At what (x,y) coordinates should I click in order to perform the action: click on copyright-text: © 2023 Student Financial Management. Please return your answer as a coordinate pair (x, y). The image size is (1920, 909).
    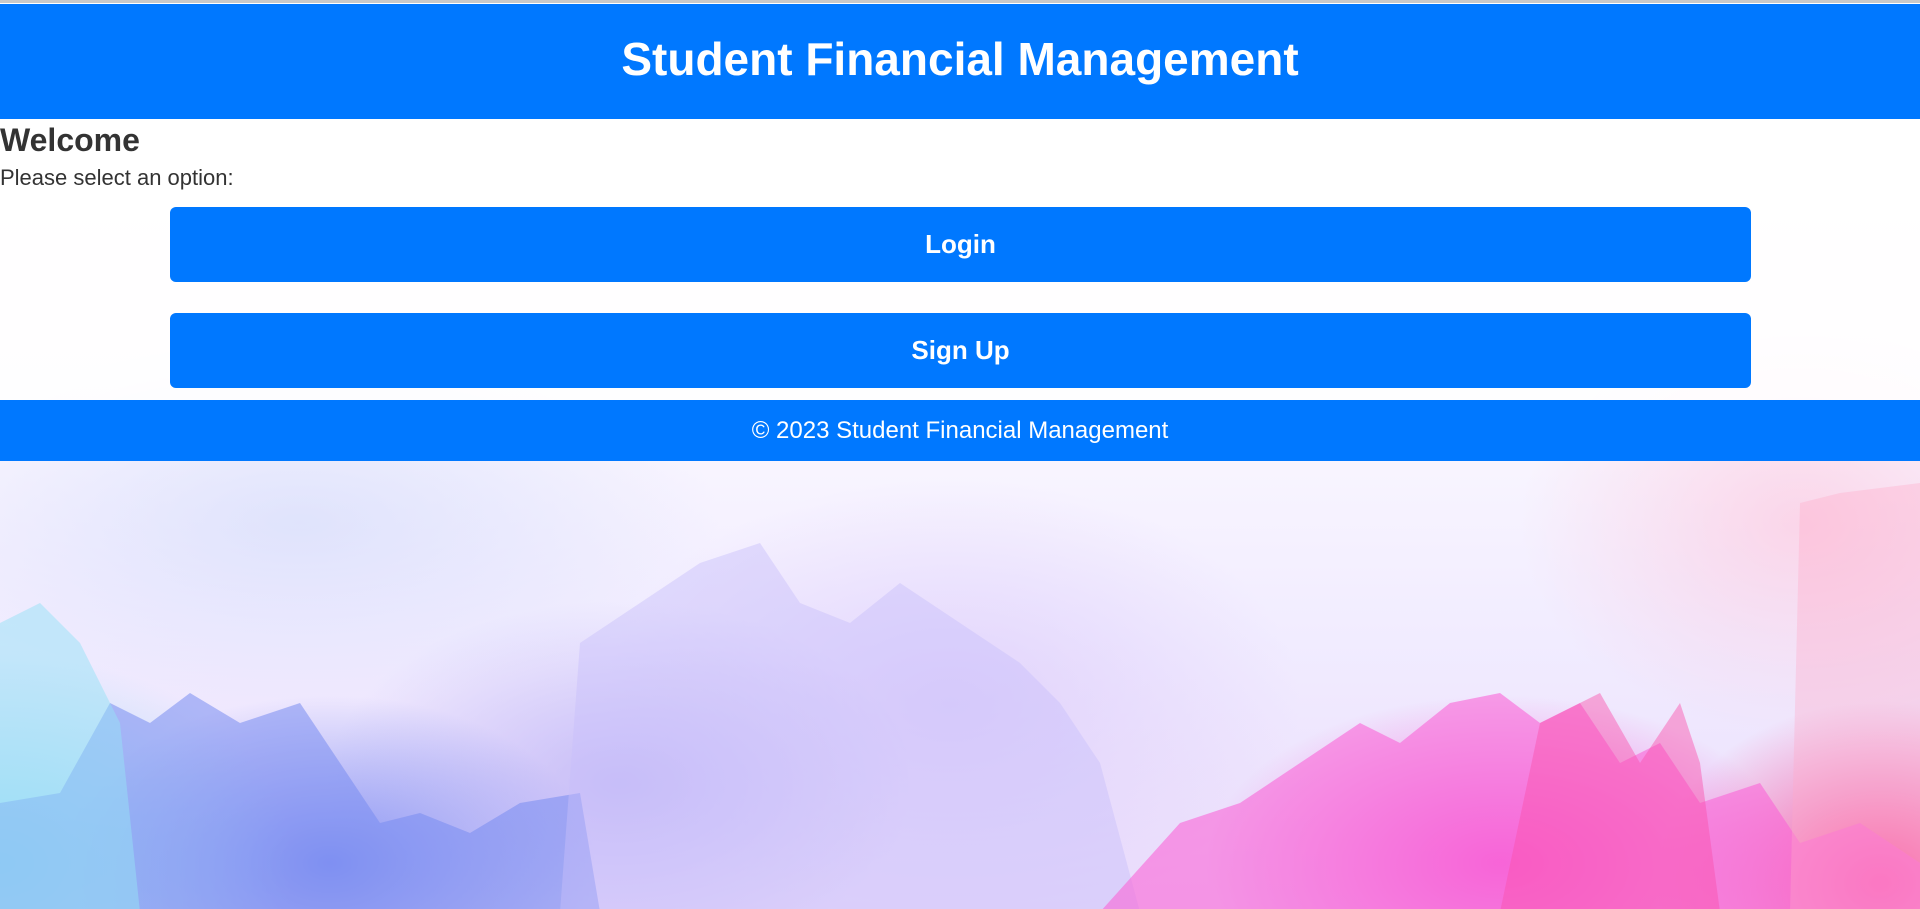
    Looking at the image, I should click on (960, 430).